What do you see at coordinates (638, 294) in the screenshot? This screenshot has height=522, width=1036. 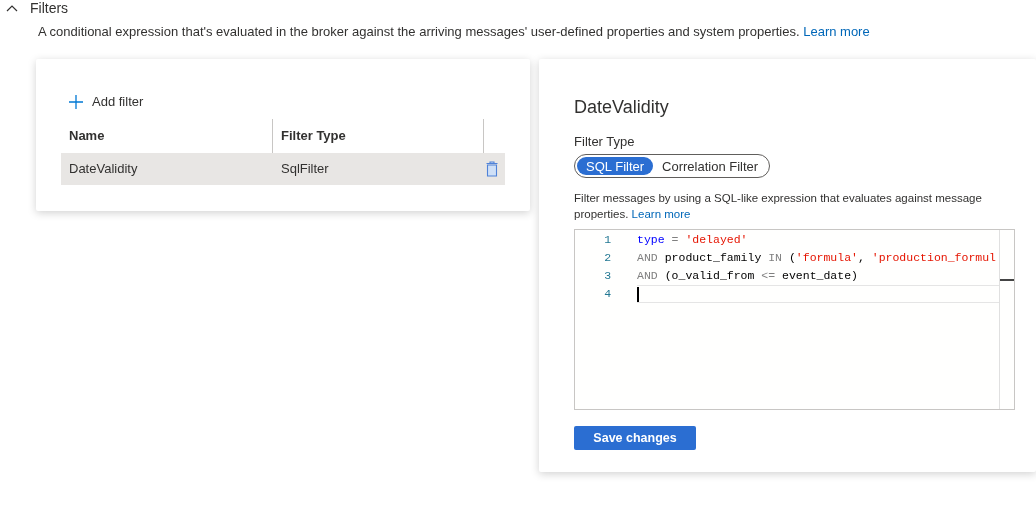 I see `text-cursor` at bounding box center [638, 294].